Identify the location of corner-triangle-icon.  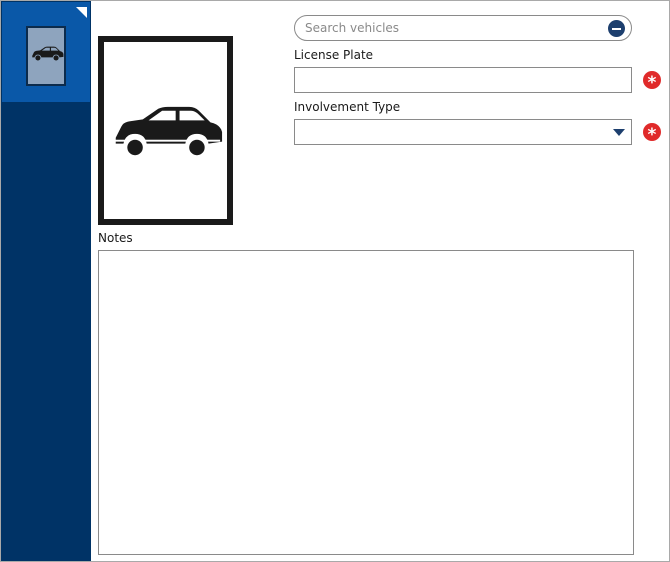
(81, 12).